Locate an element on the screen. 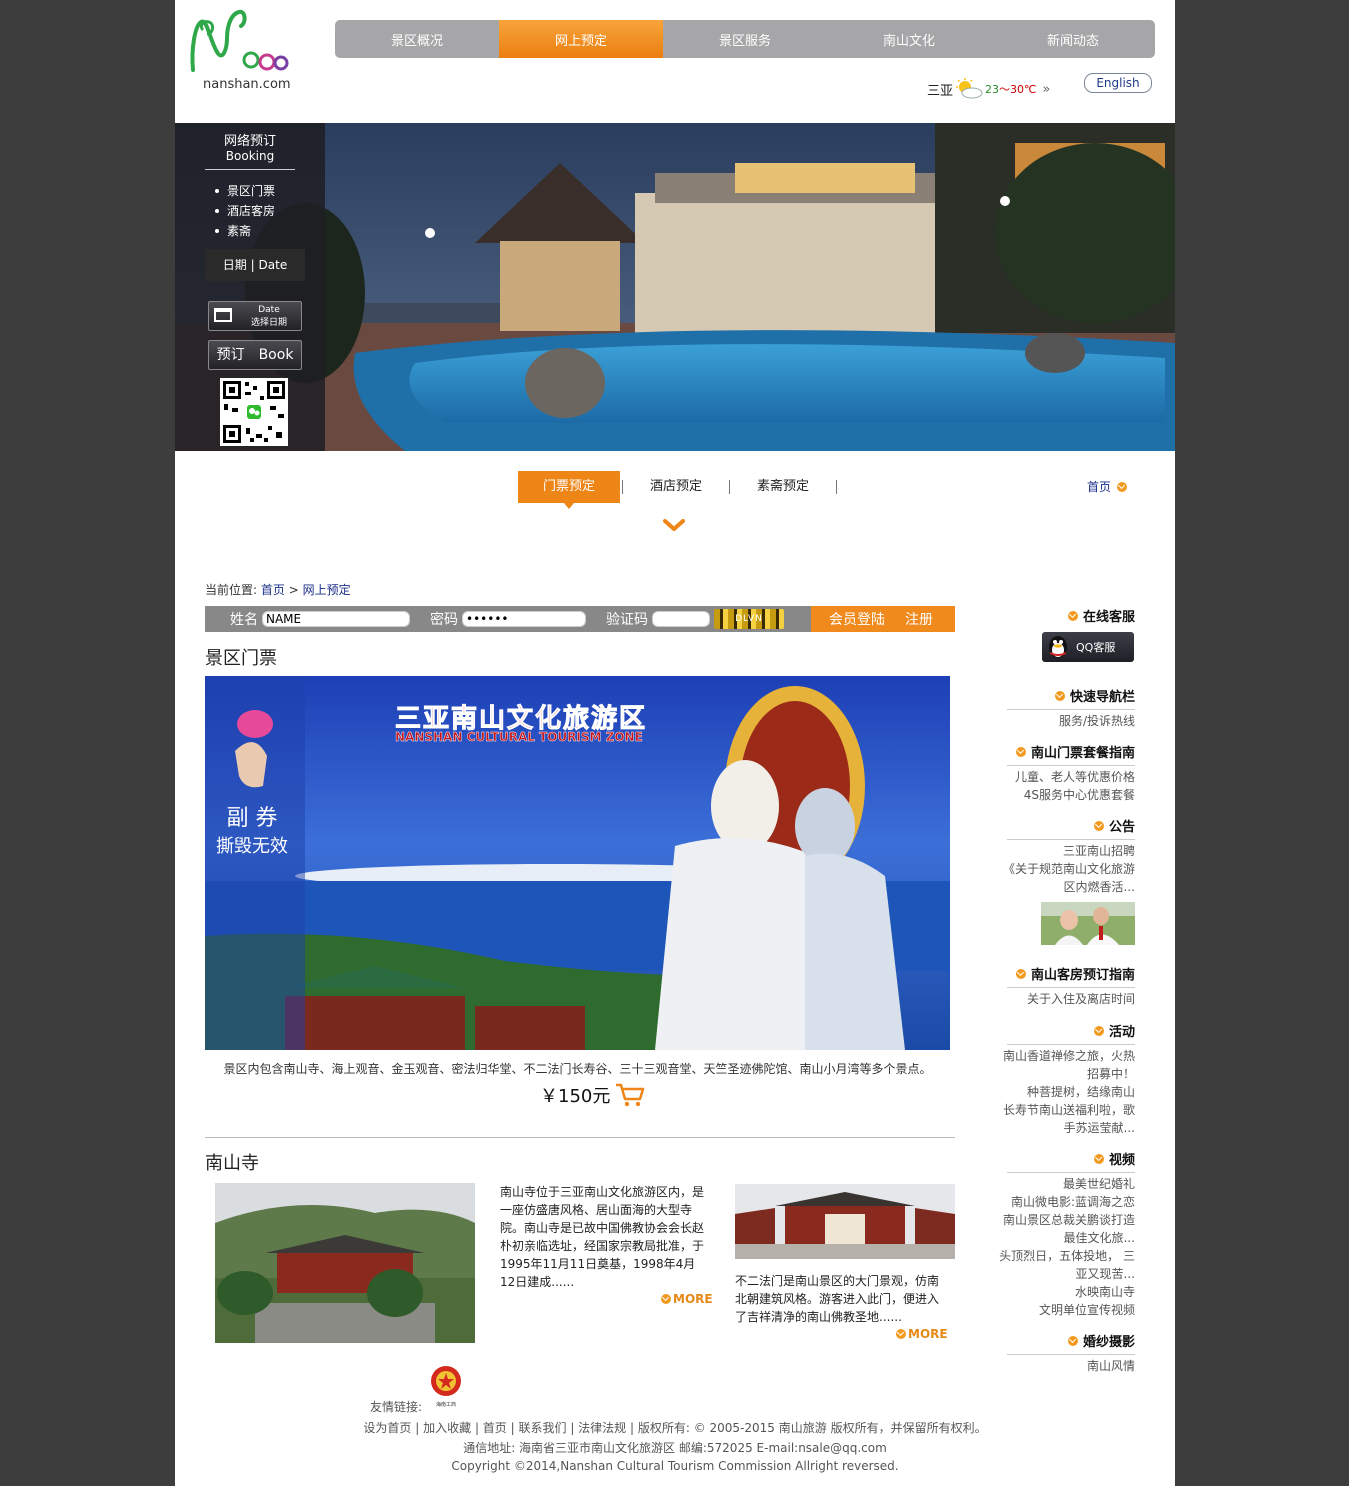 The width and height of the screenshot is (1349, 1486). activity-link: 招募中！ is located at coordinates (1065, 1074).